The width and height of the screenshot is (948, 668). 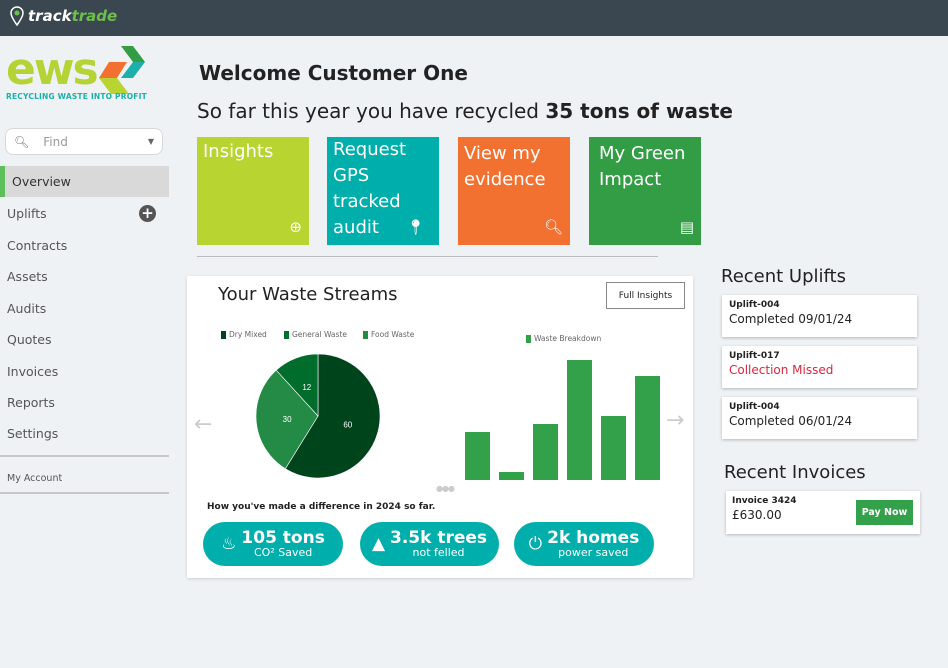 I want to click on tile-green-impact: My Green Impact ▤, so click(x=645, y=191).